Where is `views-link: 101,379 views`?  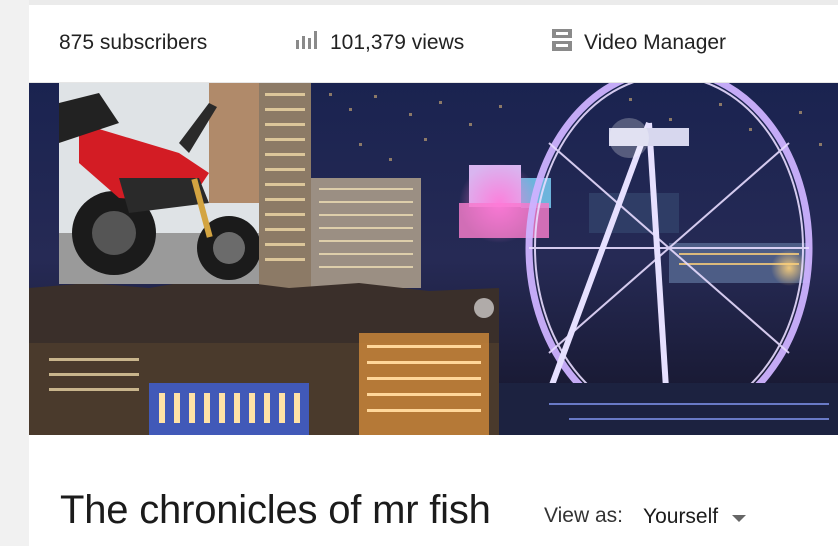 views-link: 101,379 views is located at coordinates (380, 43).